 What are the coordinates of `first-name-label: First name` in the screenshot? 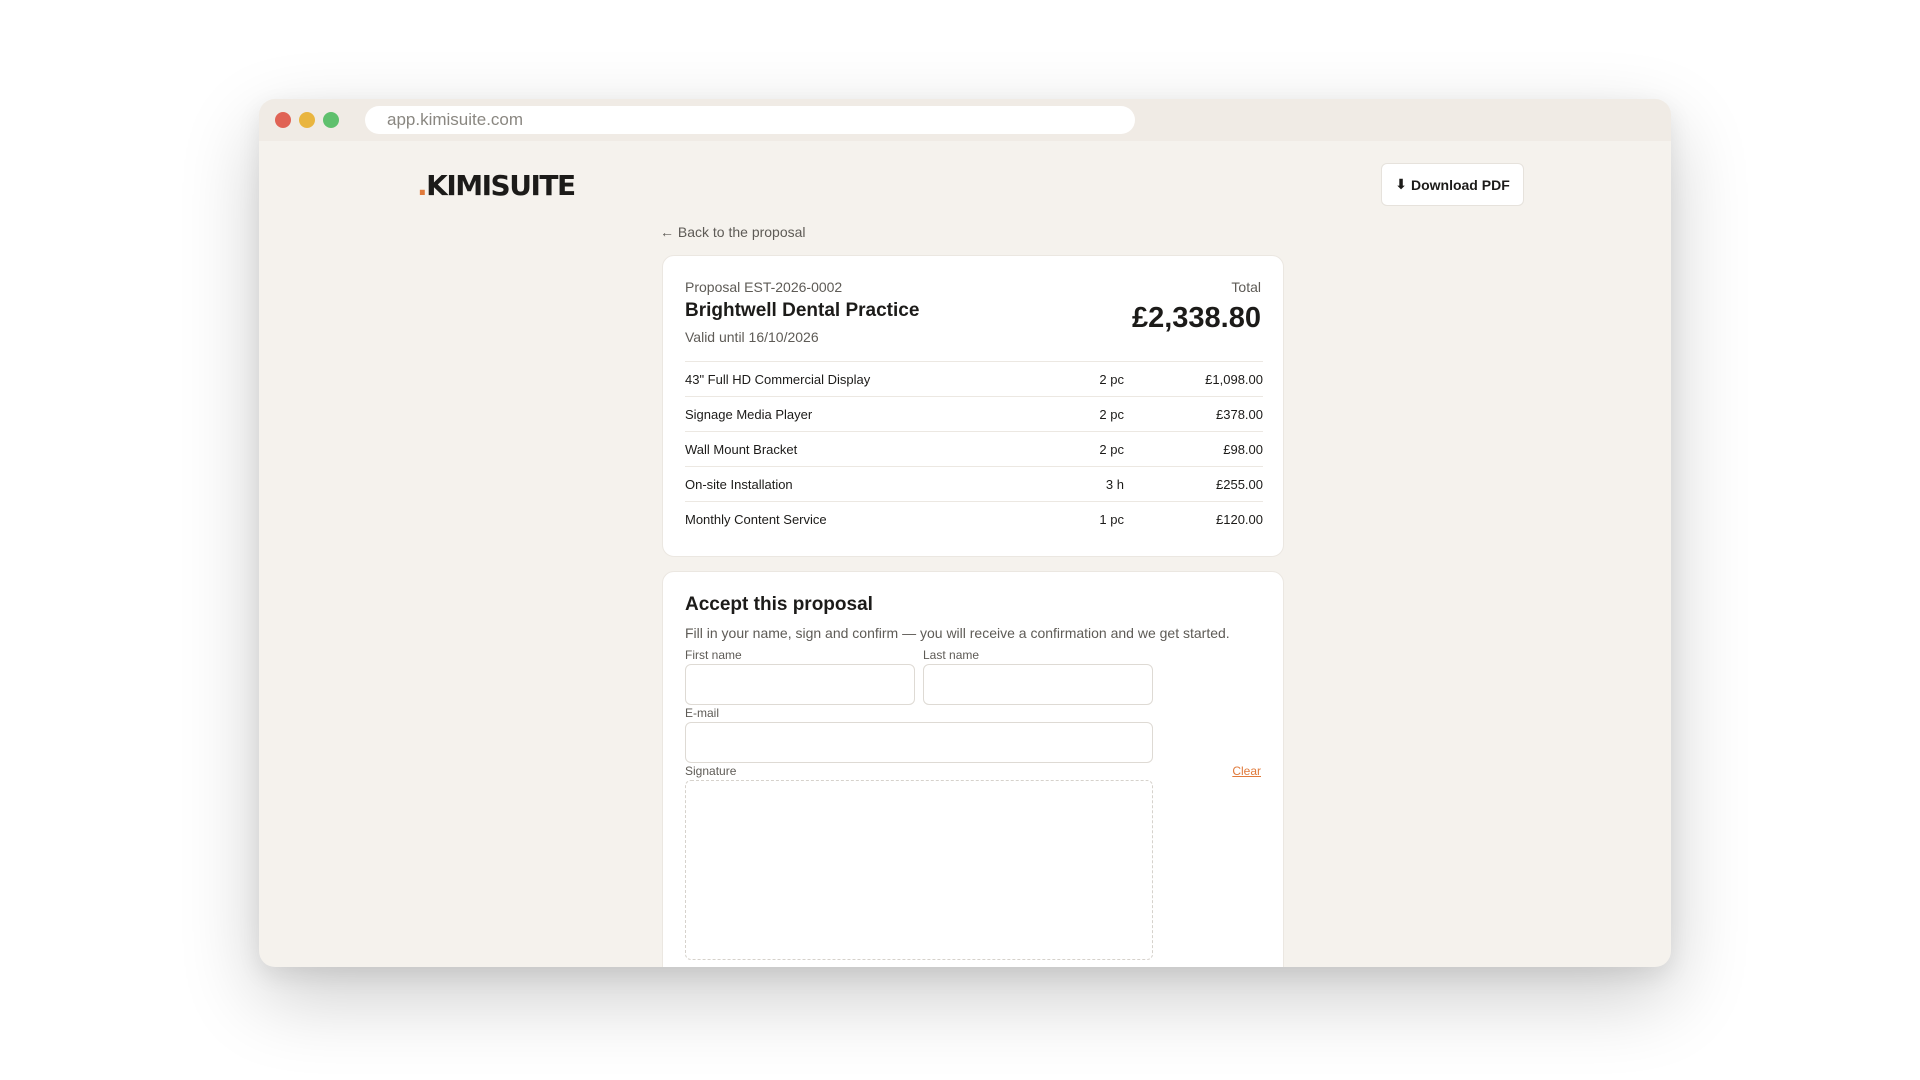 It's located at (713, 655).